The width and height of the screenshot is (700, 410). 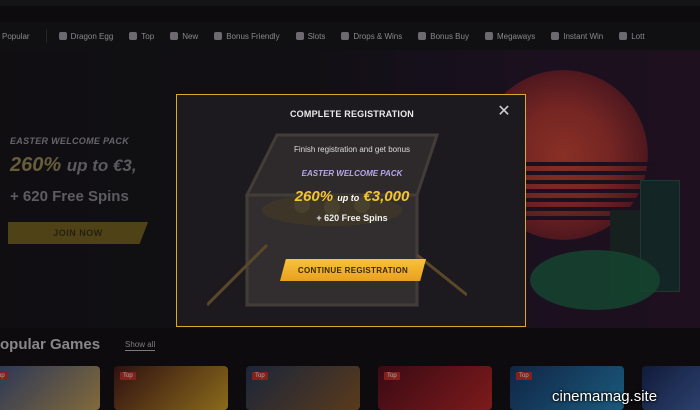 I want to click on close-icon: ✕, so click(x=504, y=112).